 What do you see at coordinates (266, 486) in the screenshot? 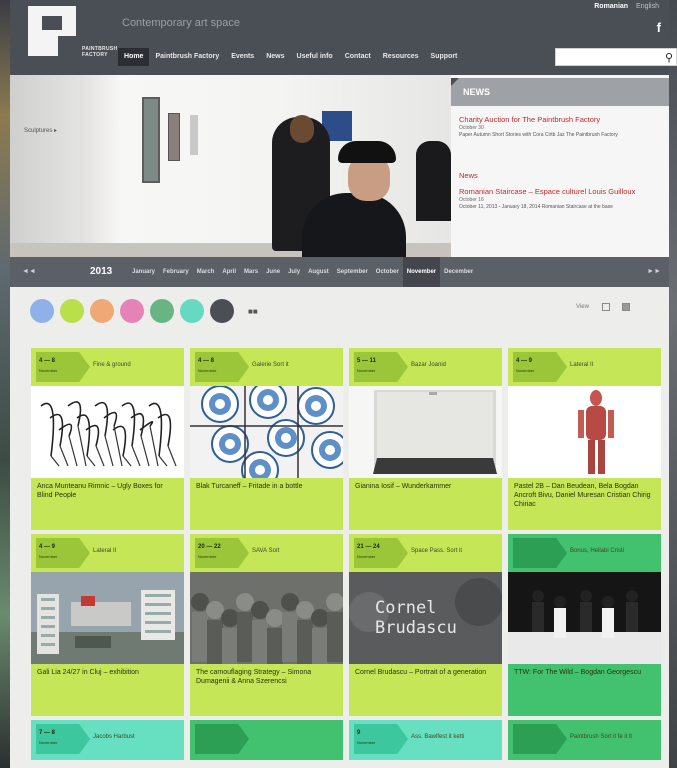
I see `event-title: Blak Turcaneff – Fritade in a bottle` at bounding box center [266, 486].